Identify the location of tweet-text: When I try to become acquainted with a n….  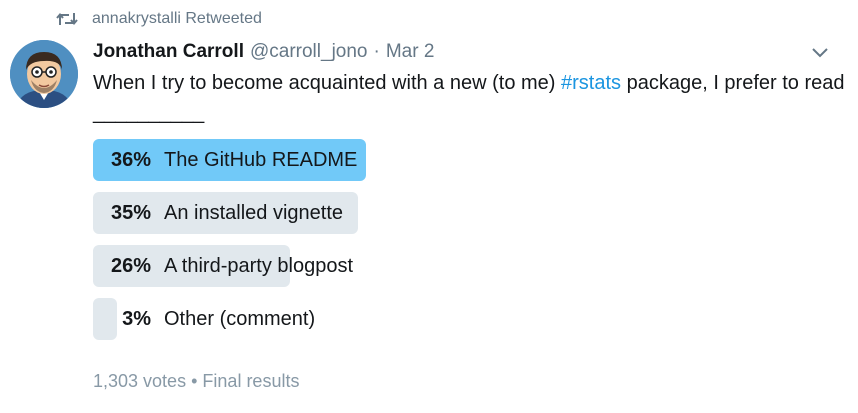
(469, 98).